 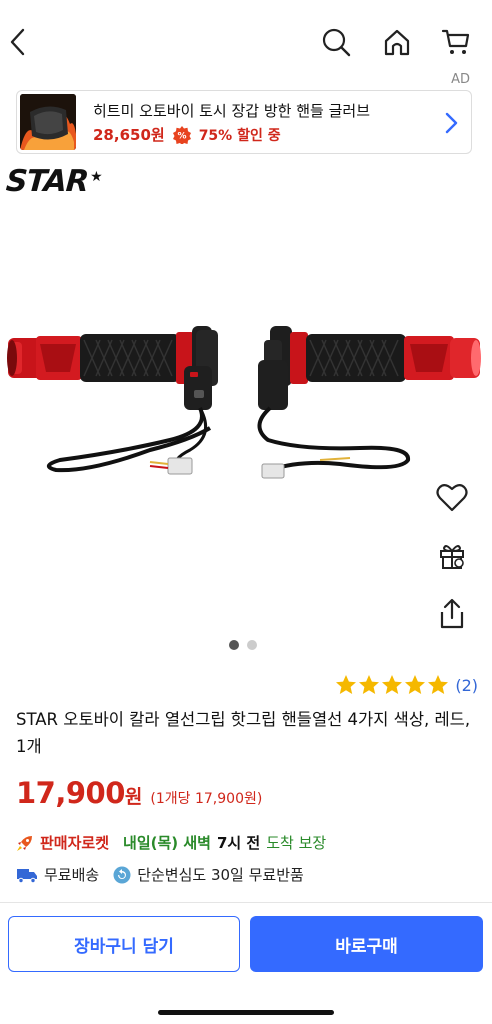 I want to click on chevron-right-icon, so click(x=451, y=123).